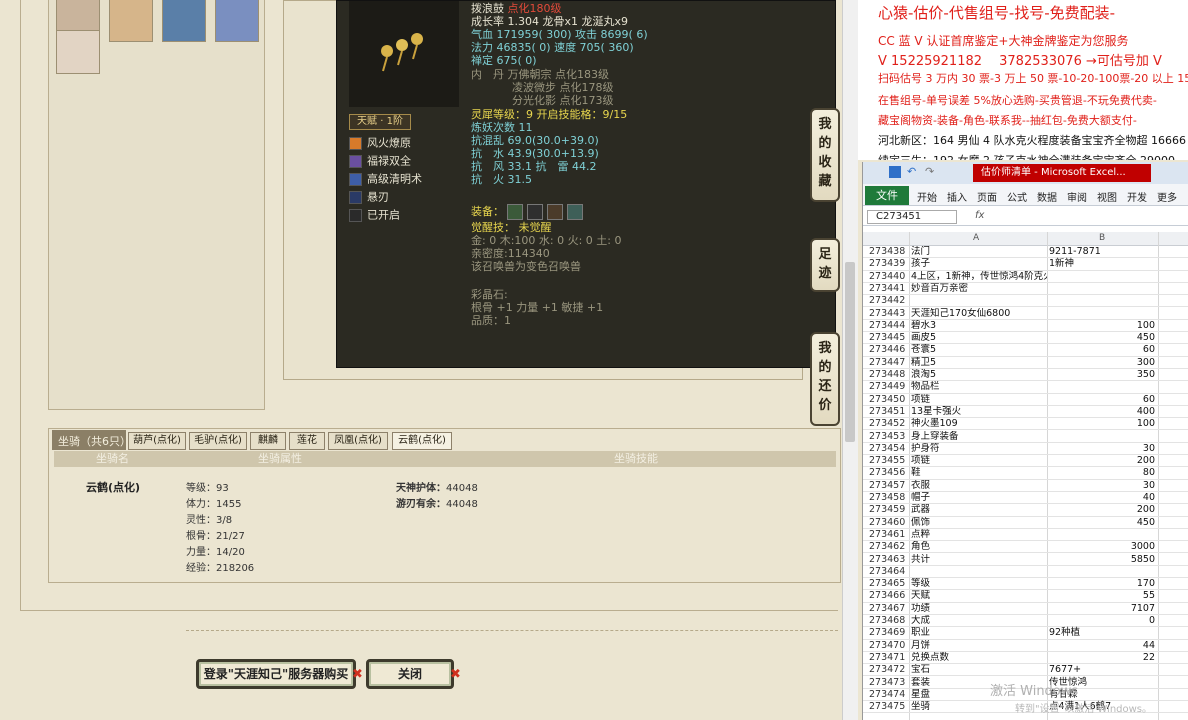 The width and height of the screenshot is (1188, 720). I want to click on cell-a: 武器, so click(979, 510).